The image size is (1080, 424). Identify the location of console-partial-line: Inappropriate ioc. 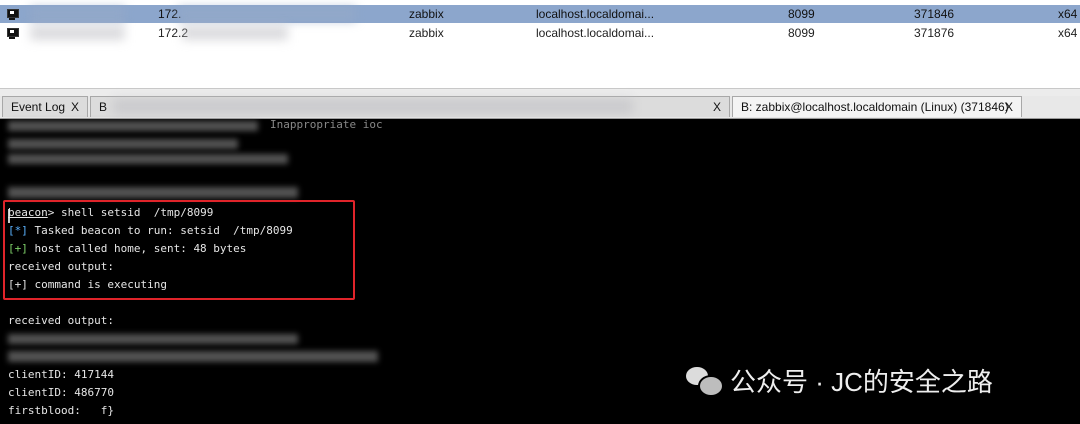
(326, 124).